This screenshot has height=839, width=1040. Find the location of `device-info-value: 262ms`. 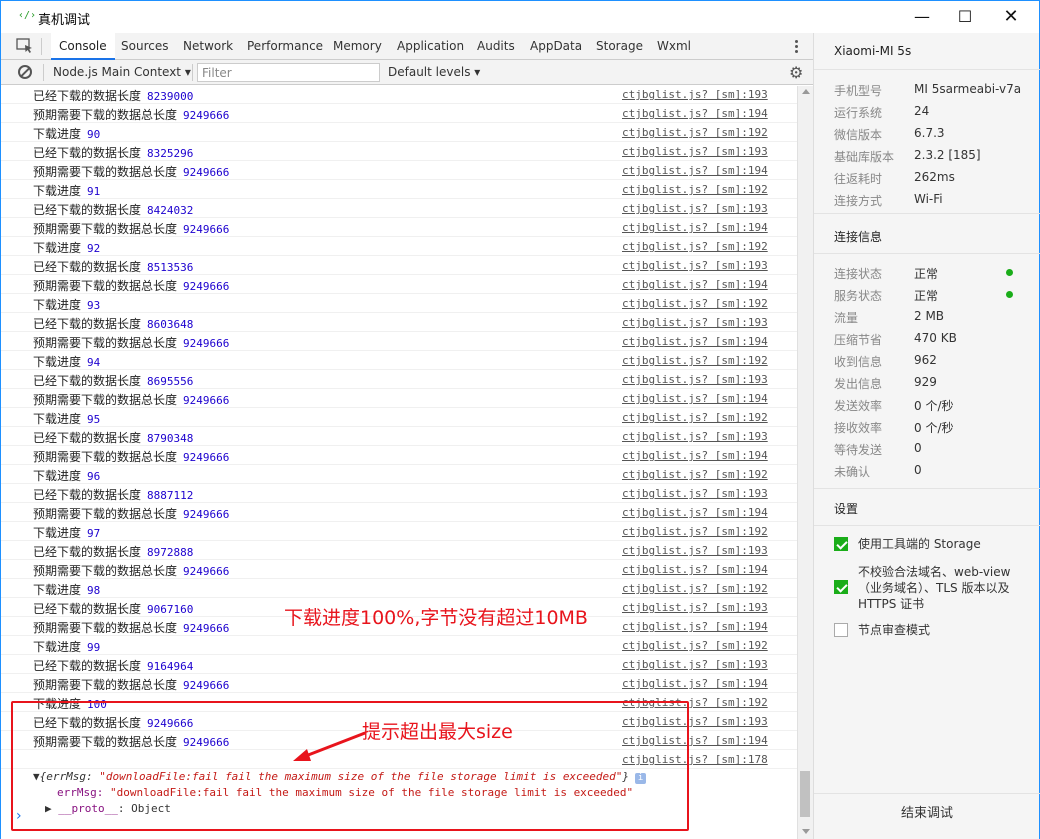

device-info-value: 262ms is located at coordinates (934, 177).